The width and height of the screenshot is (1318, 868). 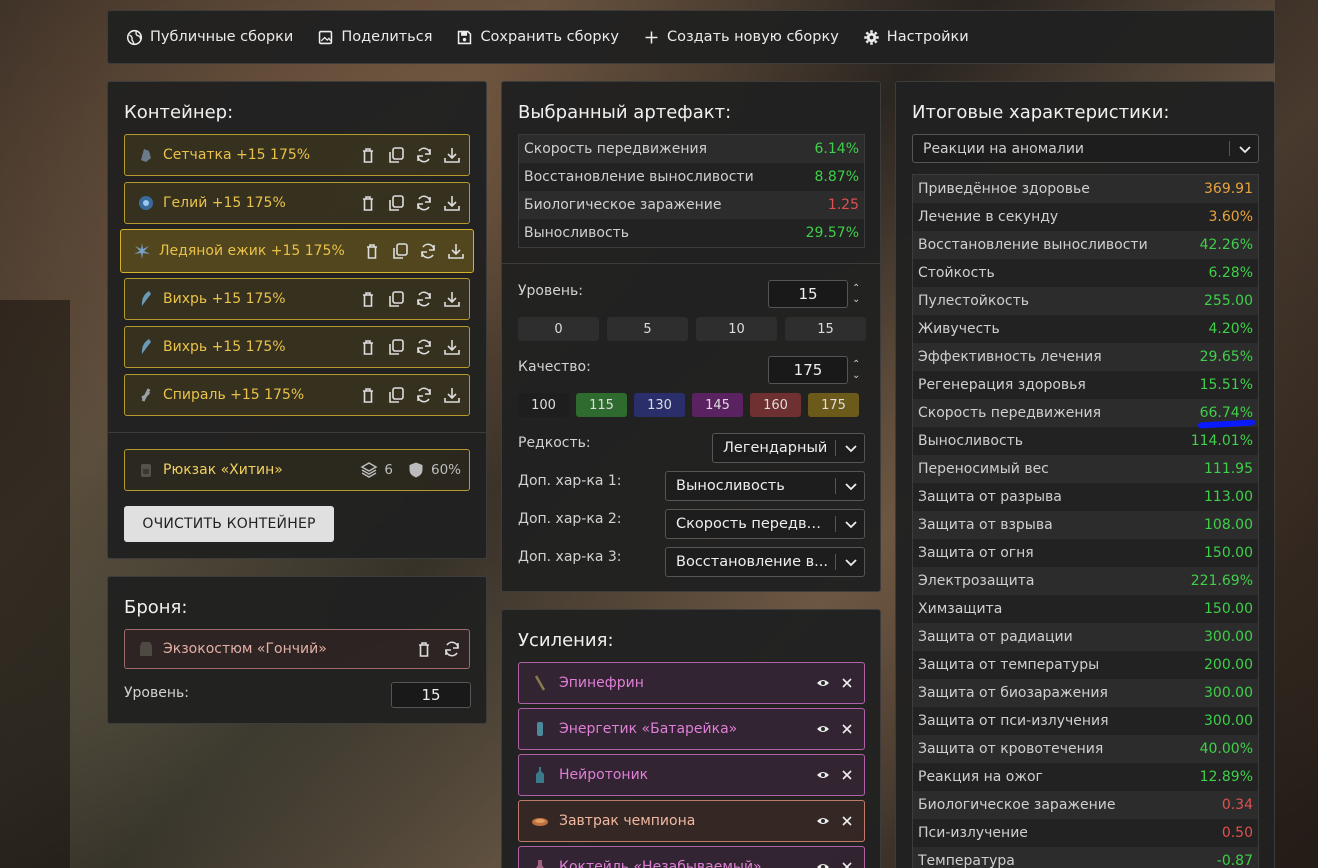 I want to click on backpack-slot: Рюкзак «Хитин» 6 60%, so click(x=297, y=470).